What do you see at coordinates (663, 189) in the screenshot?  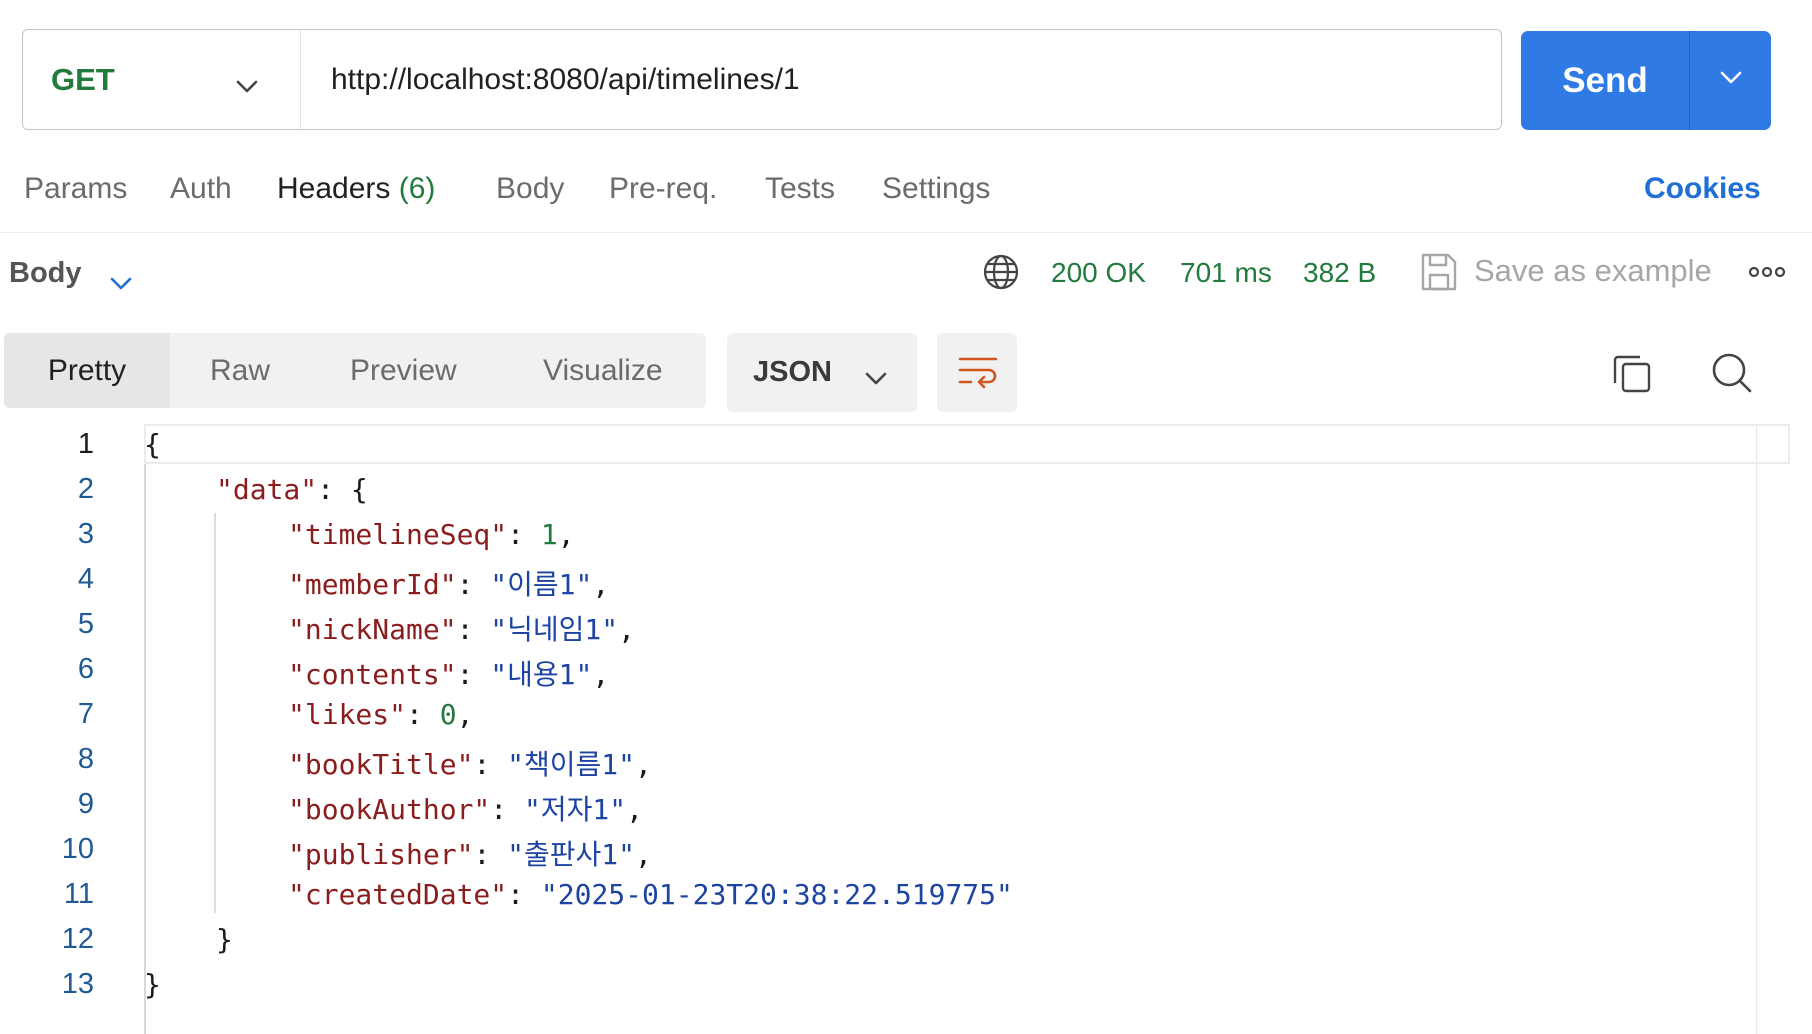 I see `tab-prereq: Pre-req.` at bounding box center [663, 189].